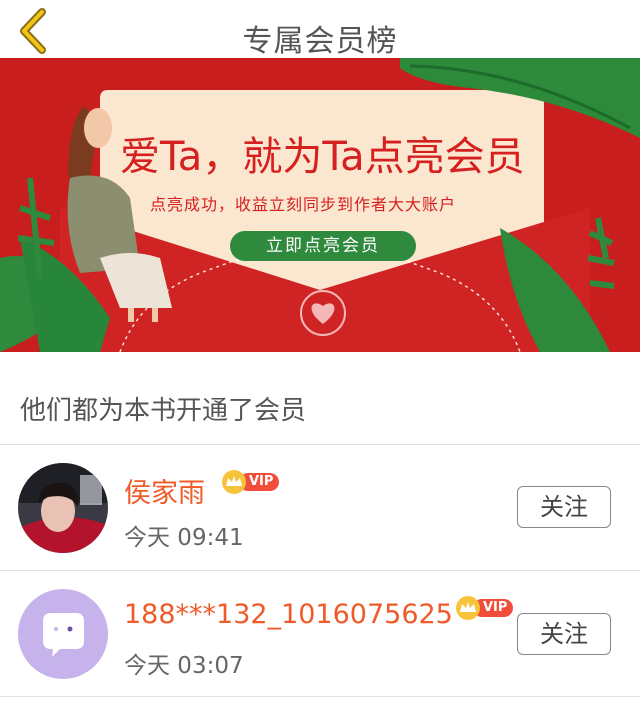  What do you see at coordinates (323, 246) in the screenshot?
I see `light-up-membership-button: 立即点亮会员` at bounding box center [323, 246].